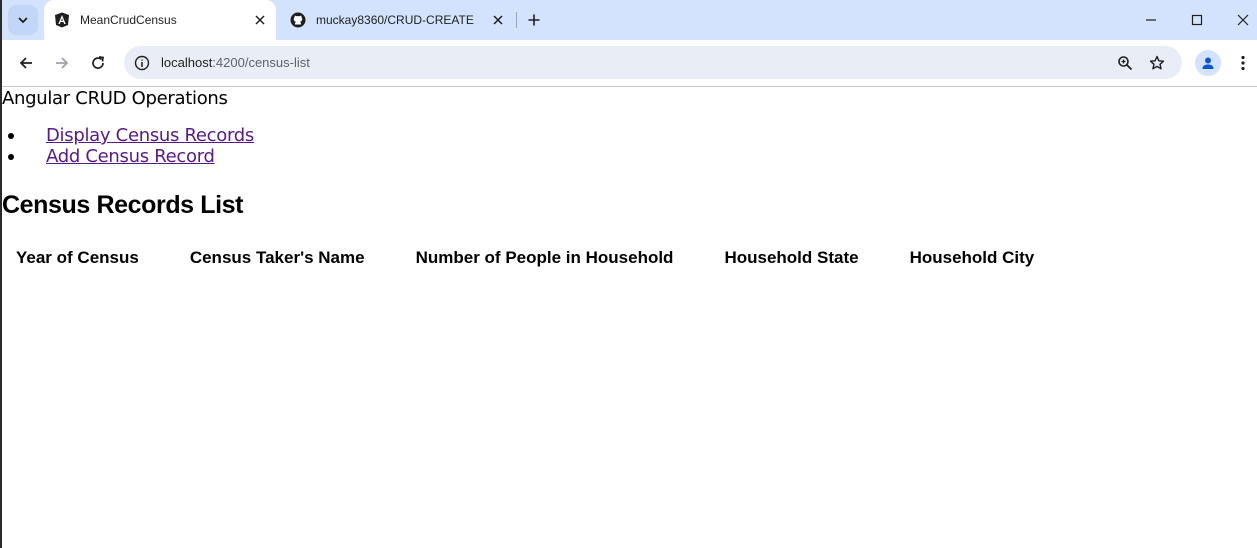 This screenshot has height=548, width=1257. I want to click on browser-menu-button, so click(1243, 63).